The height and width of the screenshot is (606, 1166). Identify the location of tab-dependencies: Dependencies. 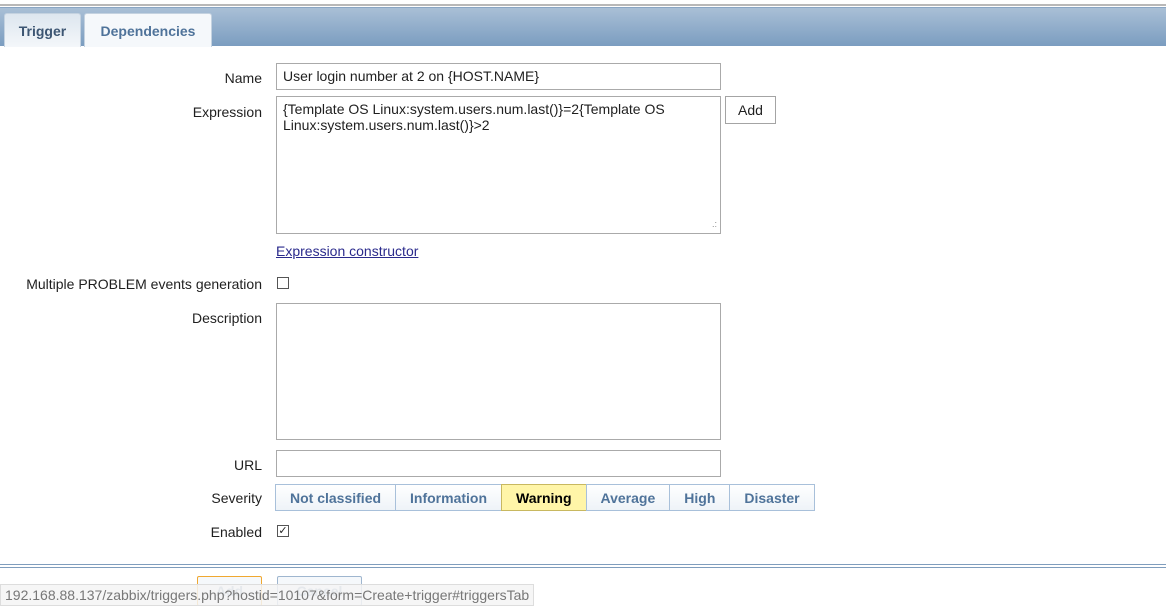
(148, 30).